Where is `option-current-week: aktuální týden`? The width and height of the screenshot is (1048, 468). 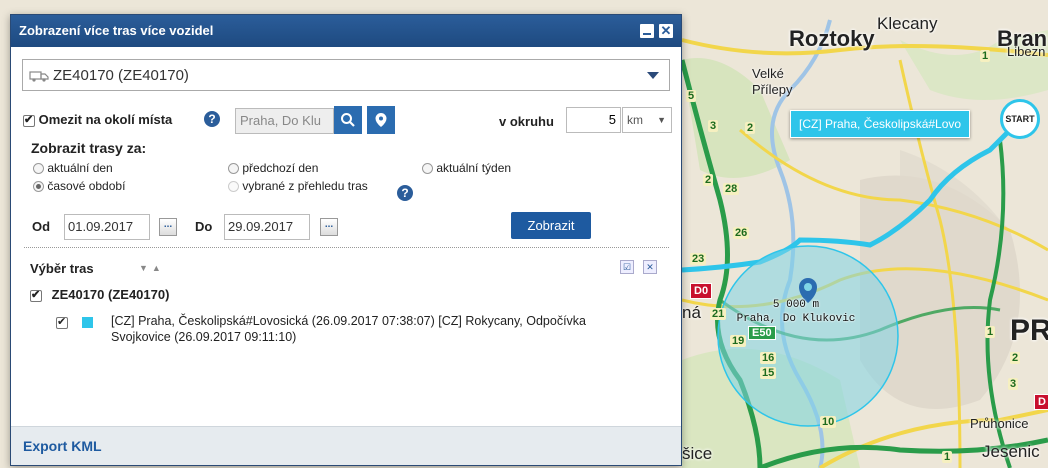
option-current-week: aktuální týden is located at coordinates (466, 168).